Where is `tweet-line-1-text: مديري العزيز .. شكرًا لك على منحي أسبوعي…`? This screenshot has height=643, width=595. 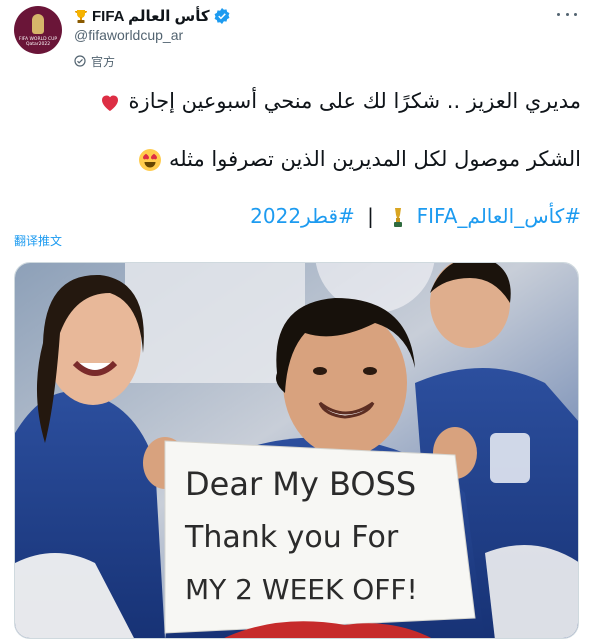 tweet-line-1-text: مديري العزيز .. شكرًا لك على منحي أسبوعي… is located at coordinates (354, 101).